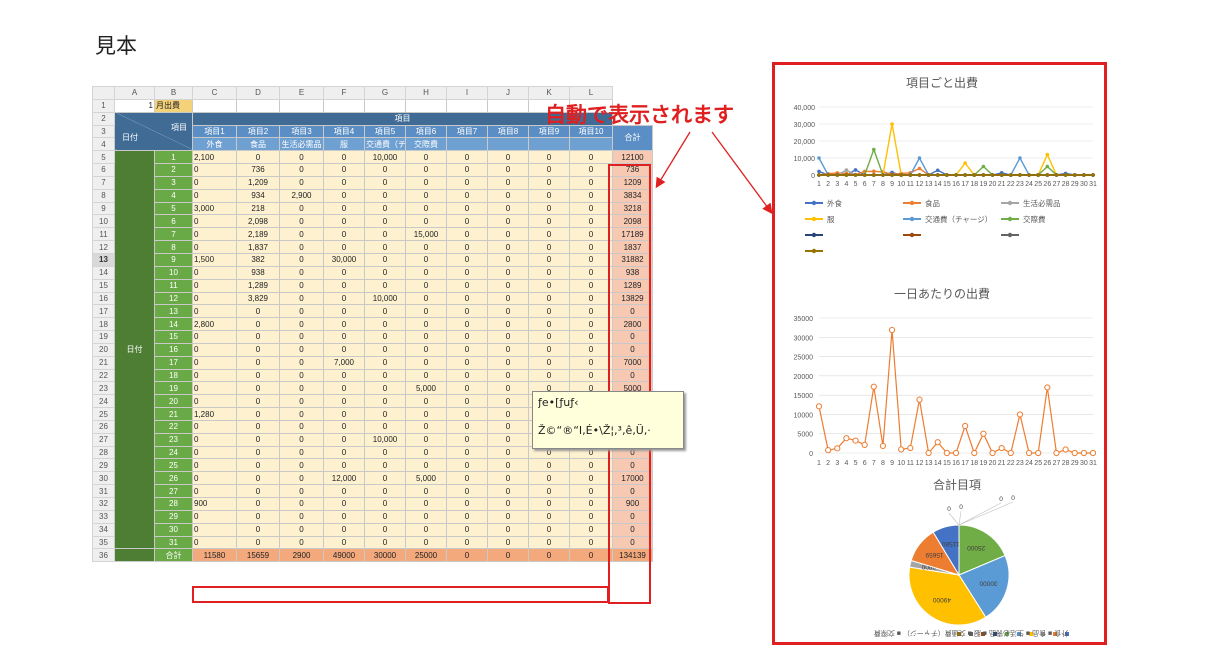 The image size is (1220, 648). I want to click on row-header: 2, so click(103, 118).